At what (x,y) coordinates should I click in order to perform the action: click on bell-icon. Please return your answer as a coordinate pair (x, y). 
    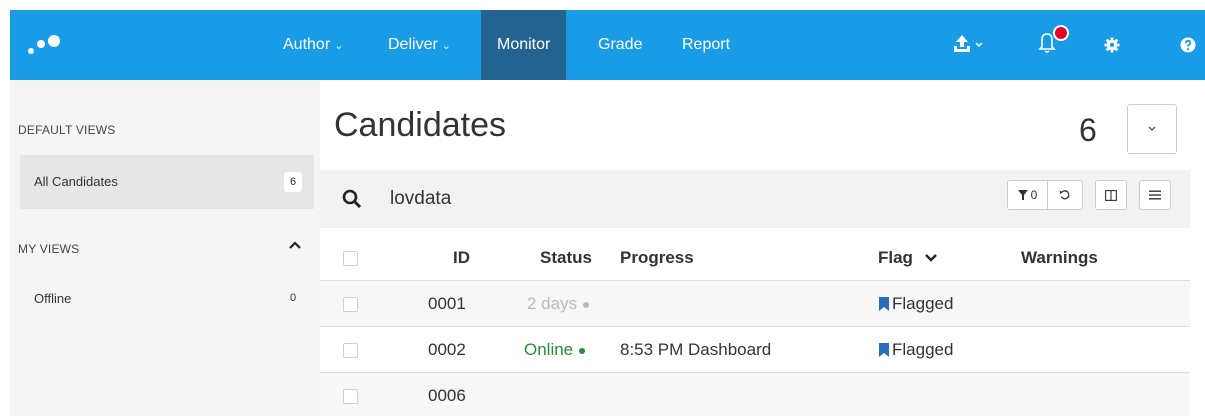
    Looking at the image, I should click on (1053, 39).